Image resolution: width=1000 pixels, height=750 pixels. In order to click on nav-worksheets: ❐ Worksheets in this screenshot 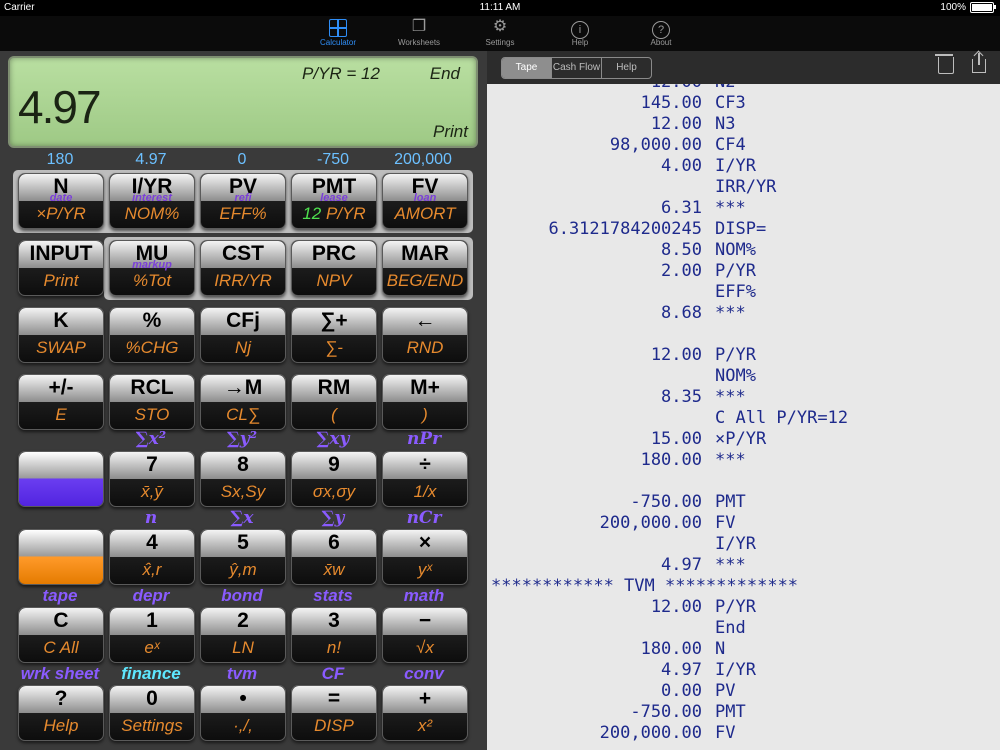, I will do `click(419, 31)`.